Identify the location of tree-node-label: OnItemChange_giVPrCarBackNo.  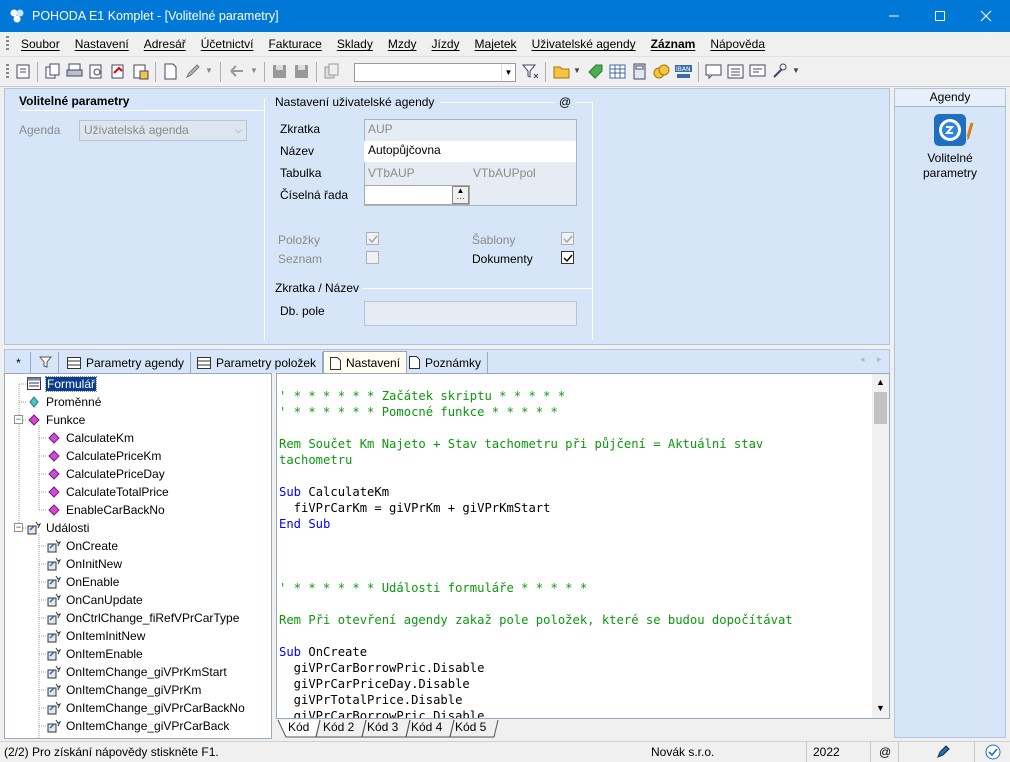
(155, 707).